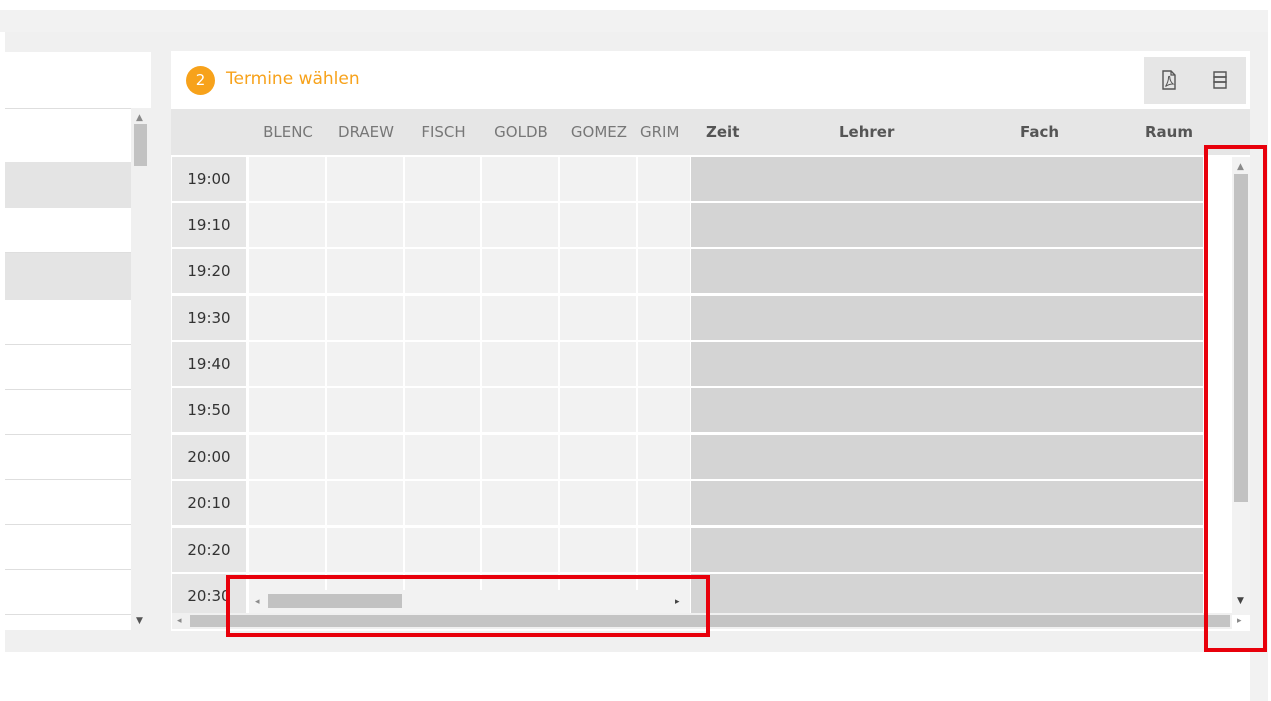  Describe the element at coordinates (139, 118) in the screenshot. I see `scroll-up-icon: ▲` at that location.